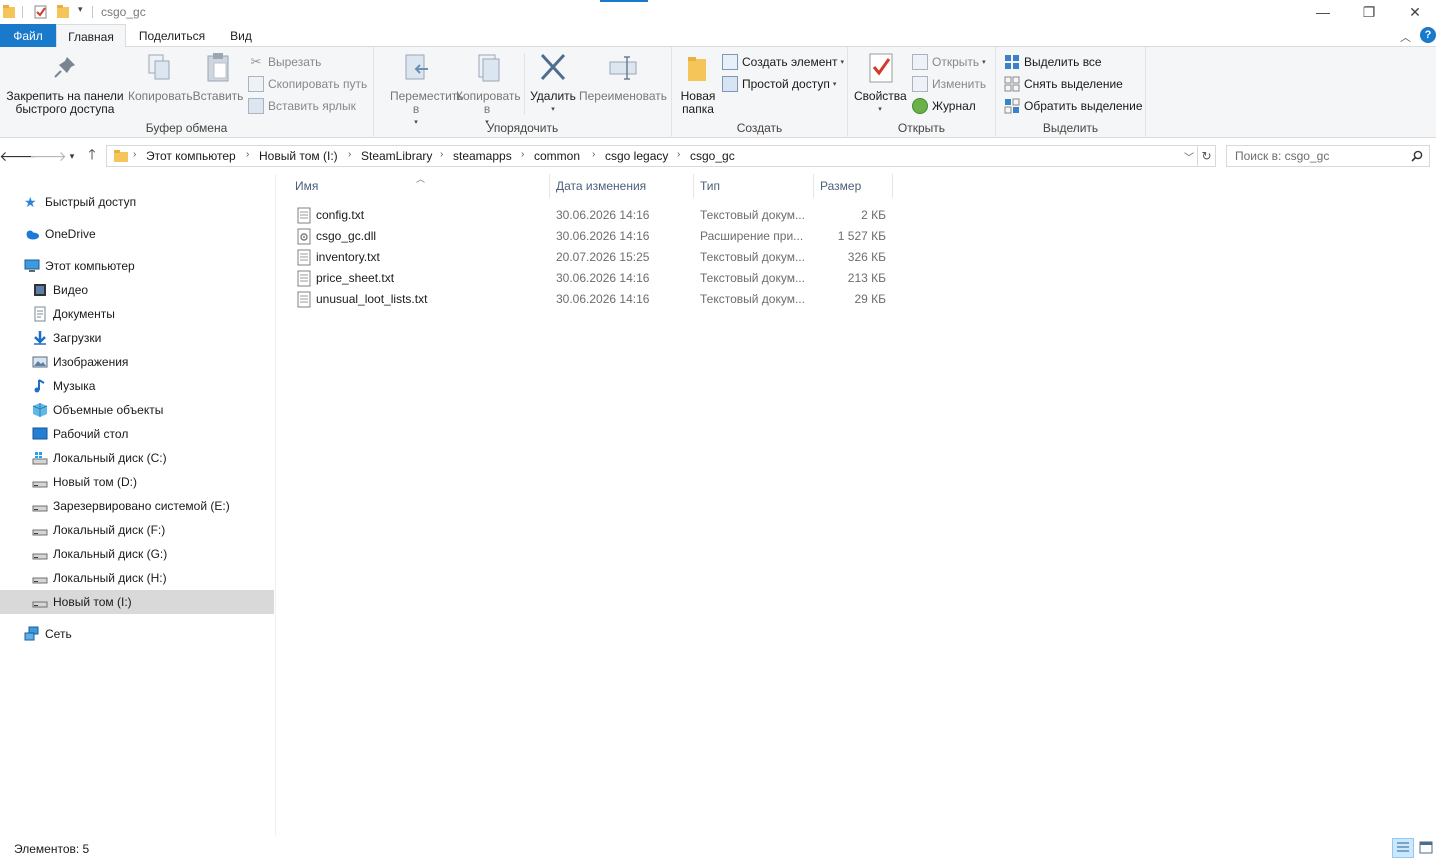  What do you see at coordinates (944, 106) in the screenshot?
I see `history-button: Журнал` at bounding box center [944, 106].